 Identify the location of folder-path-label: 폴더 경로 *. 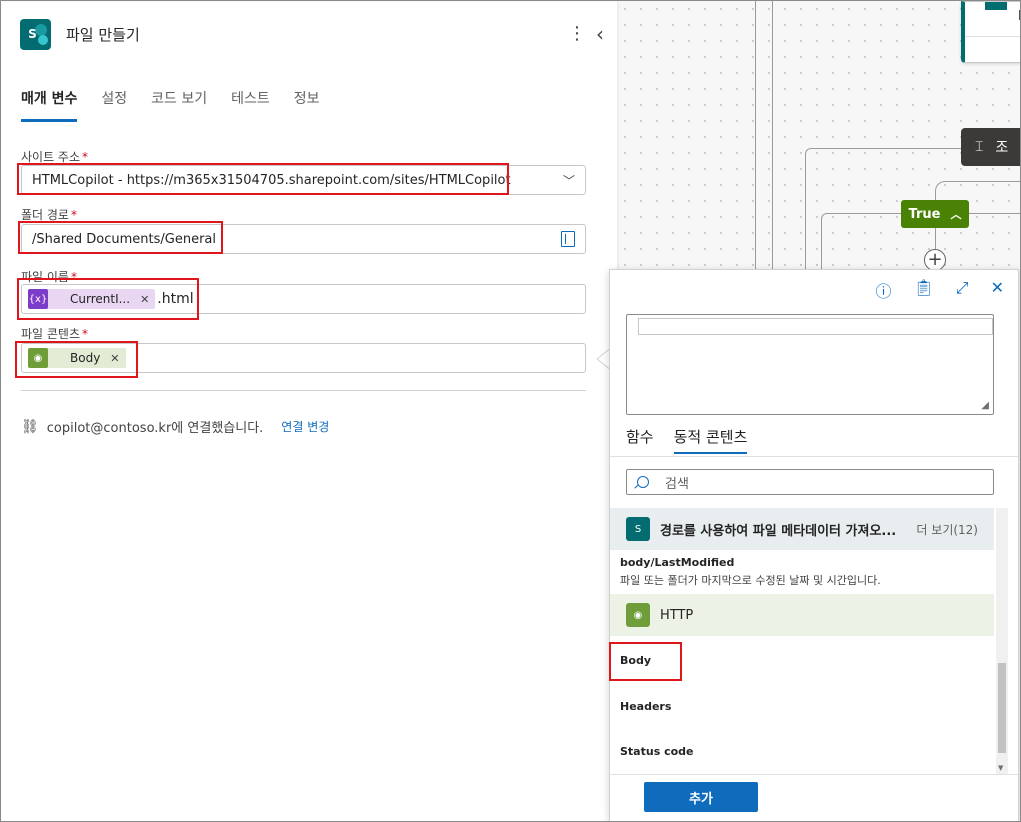
(49, 215).